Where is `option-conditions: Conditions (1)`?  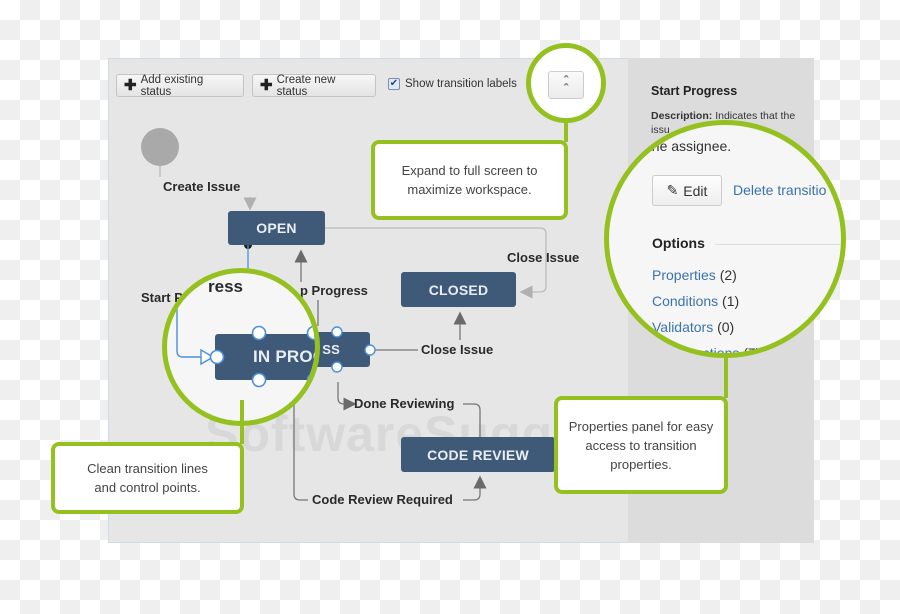 option-conditions: Conditions (1) is located at coordinates (695, 301).